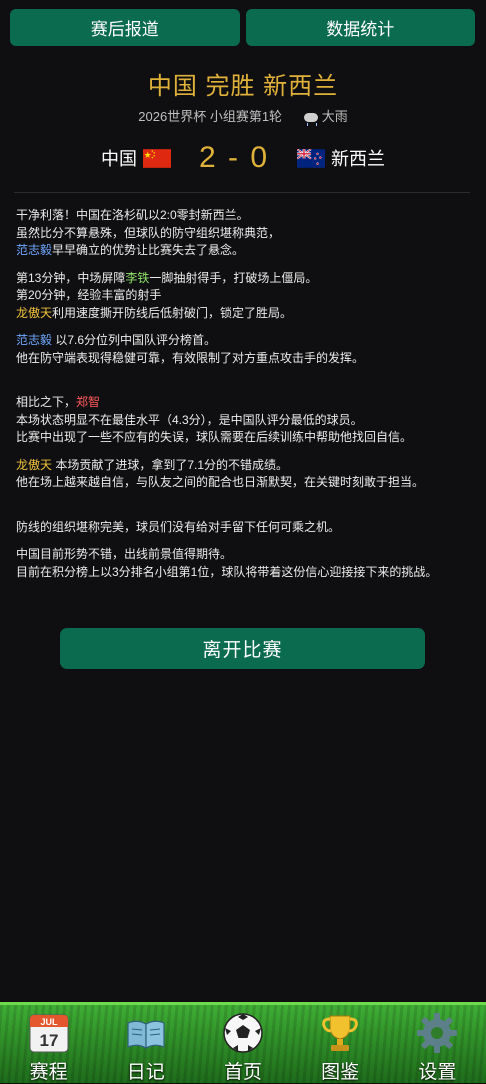 The height and width of the screenshot is (1084, 486). Describe the element at coordinates (210, 116) in the screenshot. I see `competition-label: 2026世界杯 小组赛第1轮` at that location.